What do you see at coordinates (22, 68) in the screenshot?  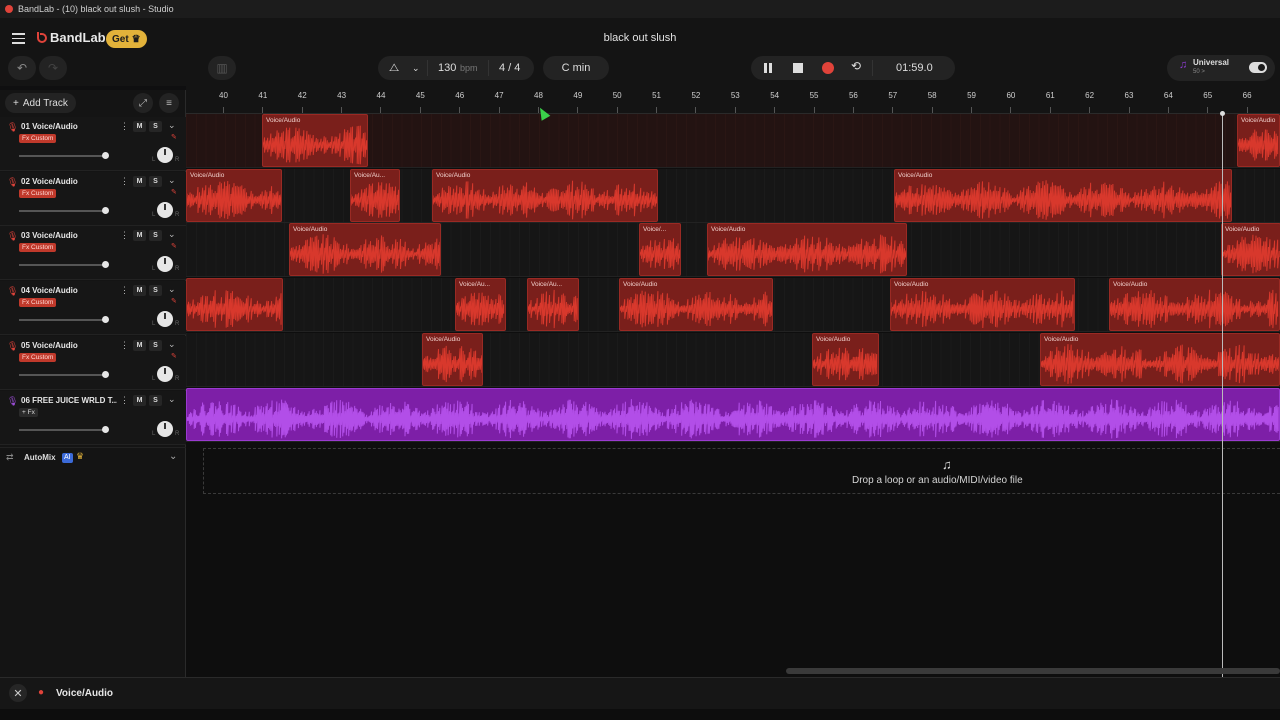 I see `undo-button: ↶` at bounding box center [22, 68].